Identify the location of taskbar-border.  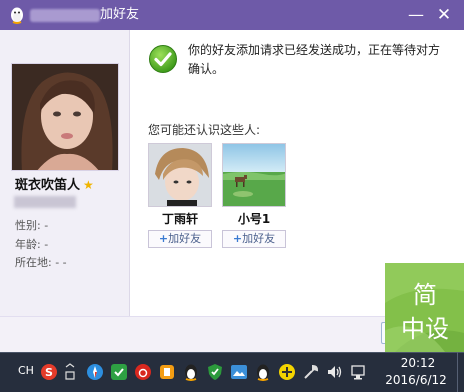
(232, 352).